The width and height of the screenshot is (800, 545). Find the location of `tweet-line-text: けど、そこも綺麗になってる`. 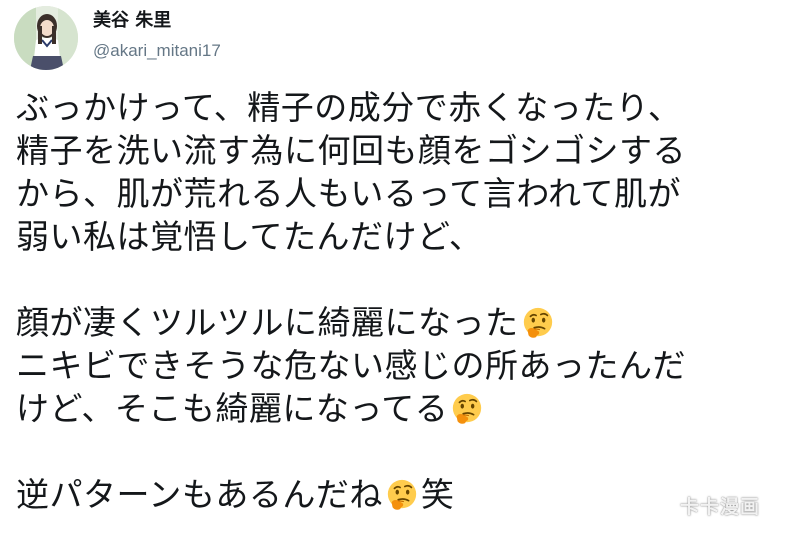

tweet-line-text: けど、そこも綺麗になってる is located at coordinates (232, 408).